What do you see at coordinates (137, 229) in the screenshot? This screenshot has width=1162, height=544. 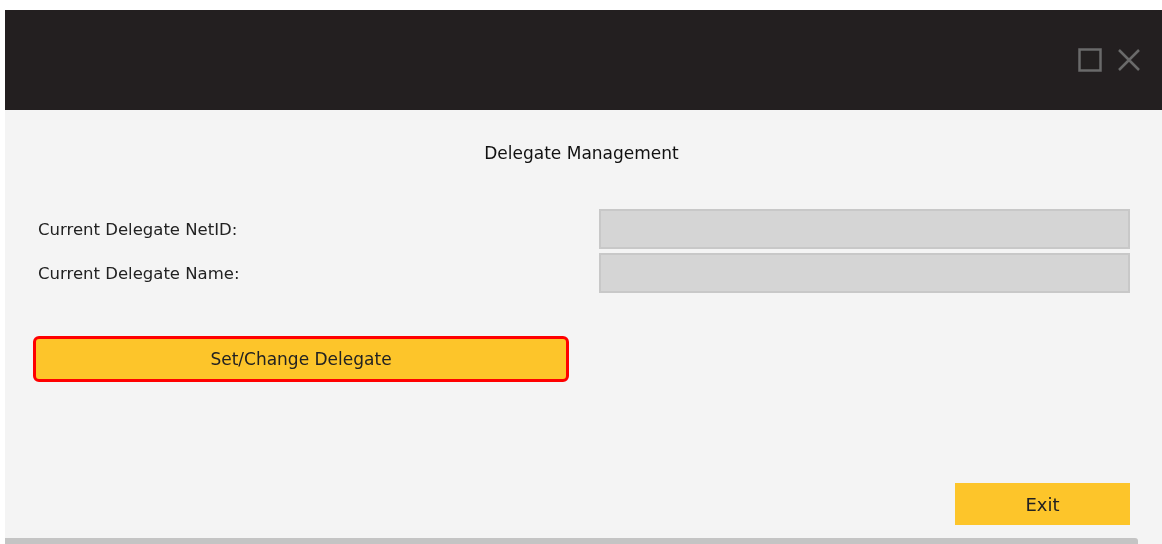 I see `field-label: Current Delegate NetID:` at bounding box center [137, 229].